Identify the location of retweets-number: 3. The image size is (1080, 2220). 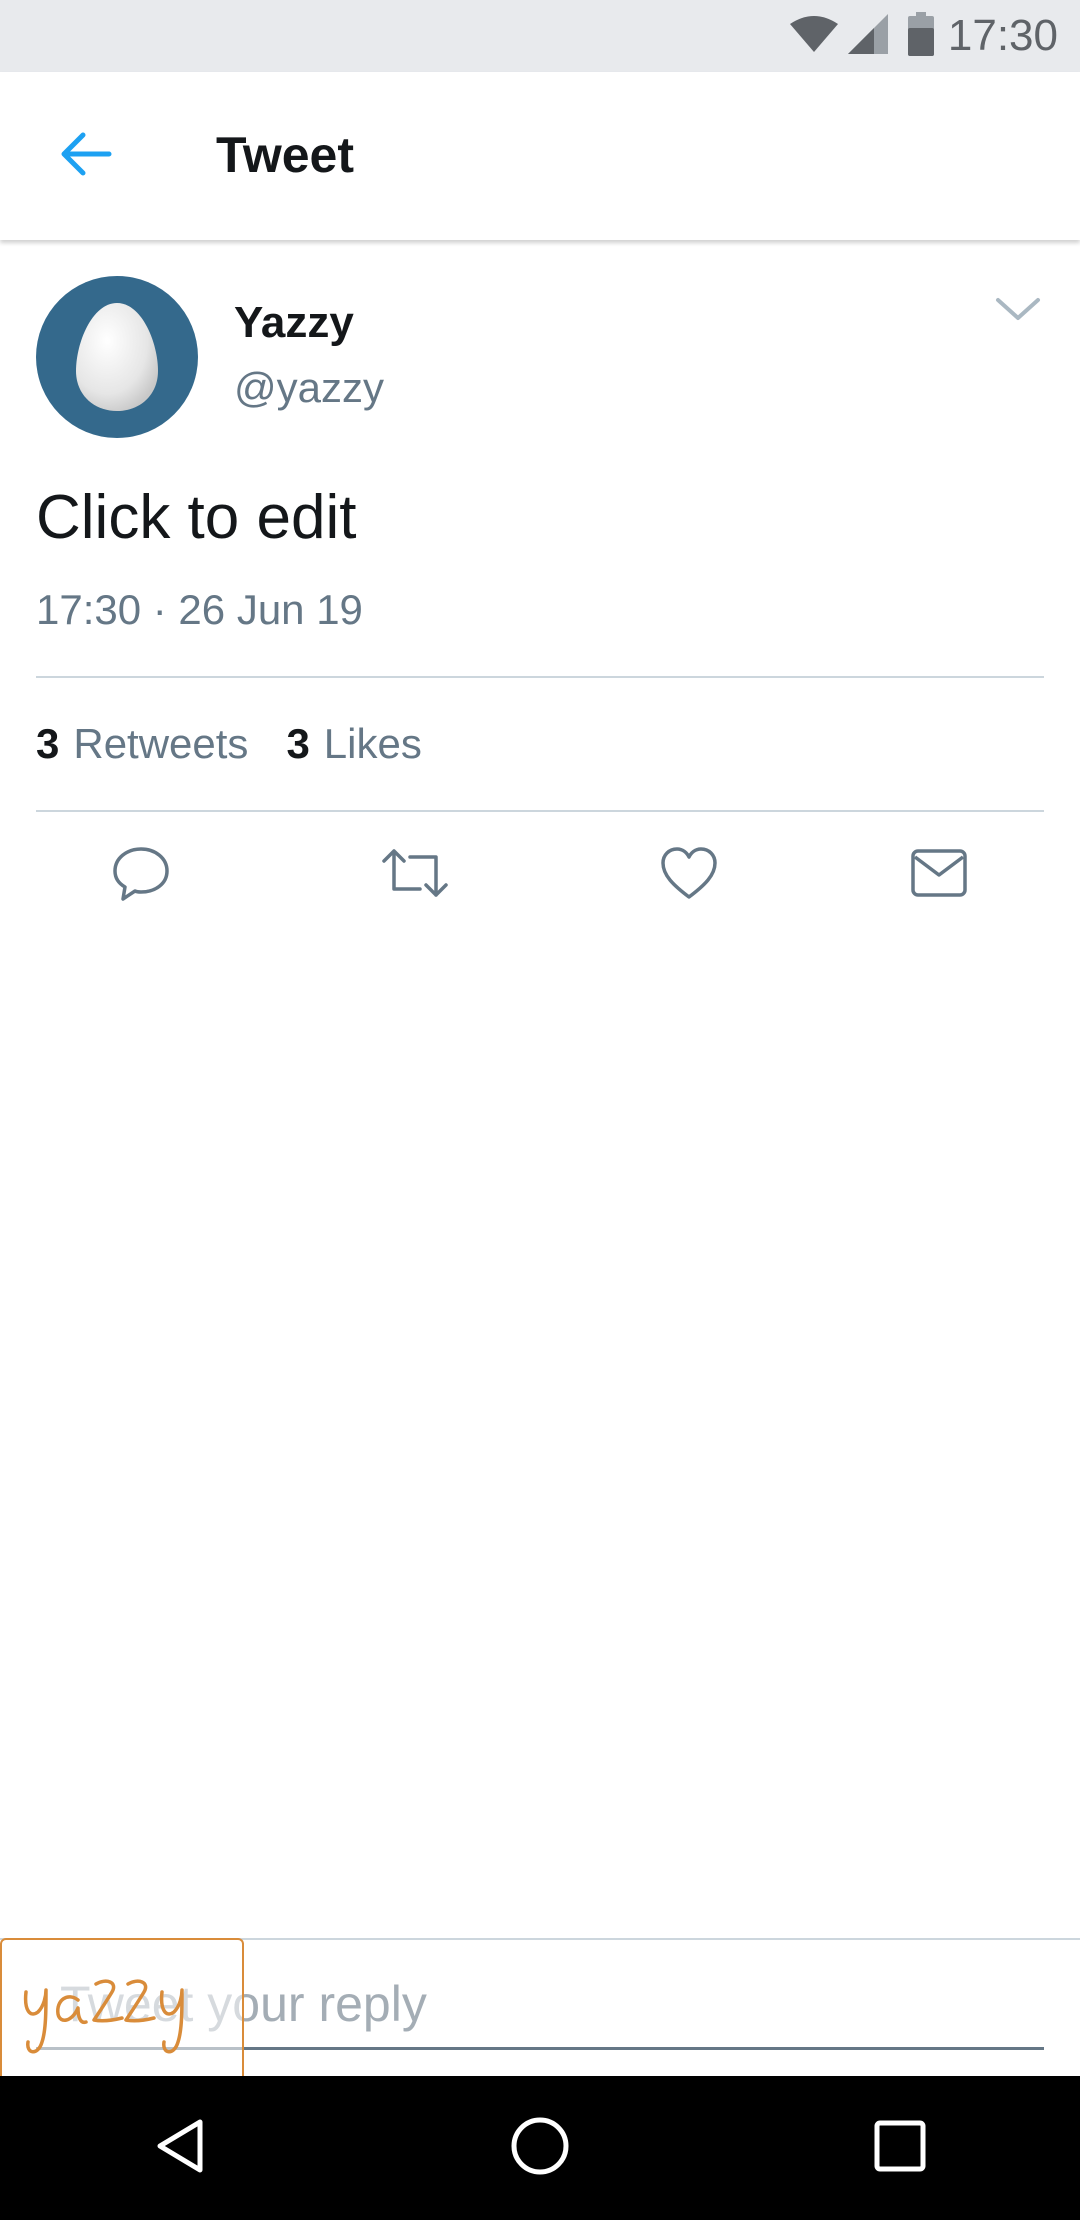
(48, 743).